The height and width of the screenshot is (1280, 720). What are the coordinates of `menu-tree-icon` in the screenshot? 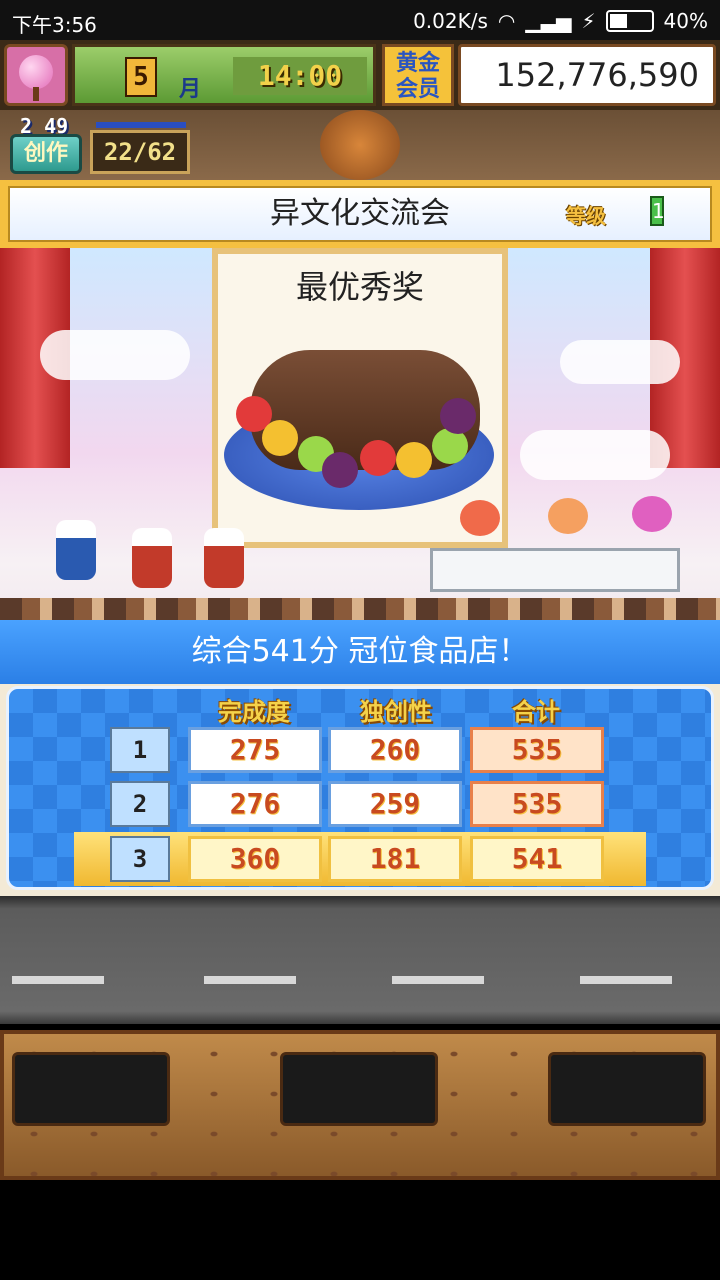 It's located at (36, 75).